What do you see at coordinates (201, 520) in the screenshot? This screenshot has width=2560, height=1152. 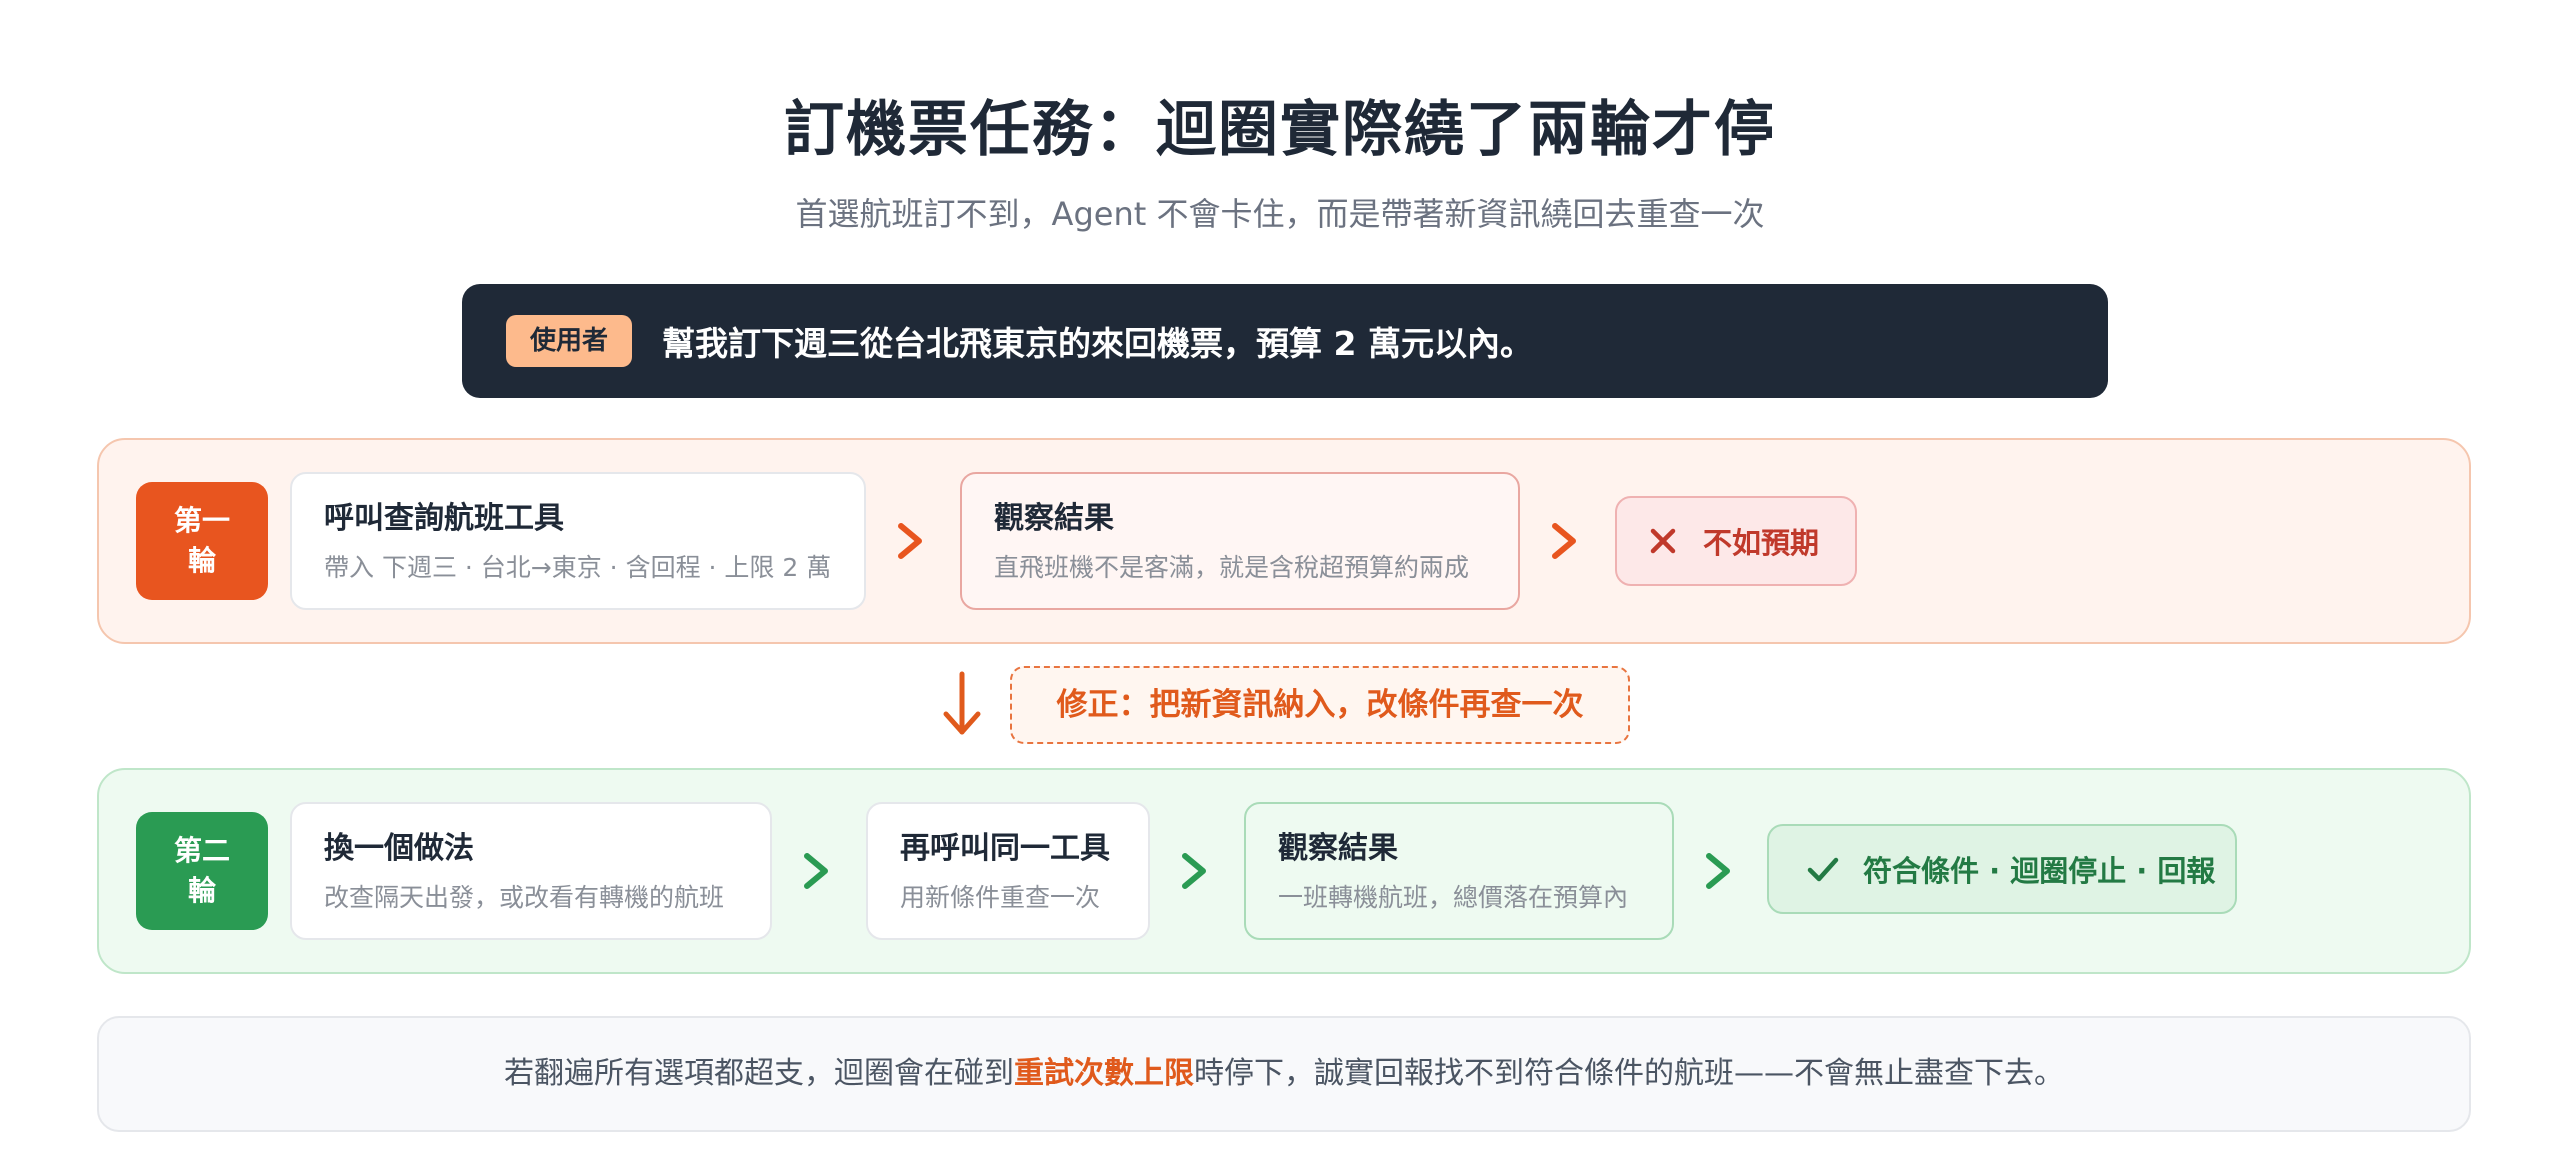 I see `round-1-badge-line1: 第一` at bounding box center [201, 520].